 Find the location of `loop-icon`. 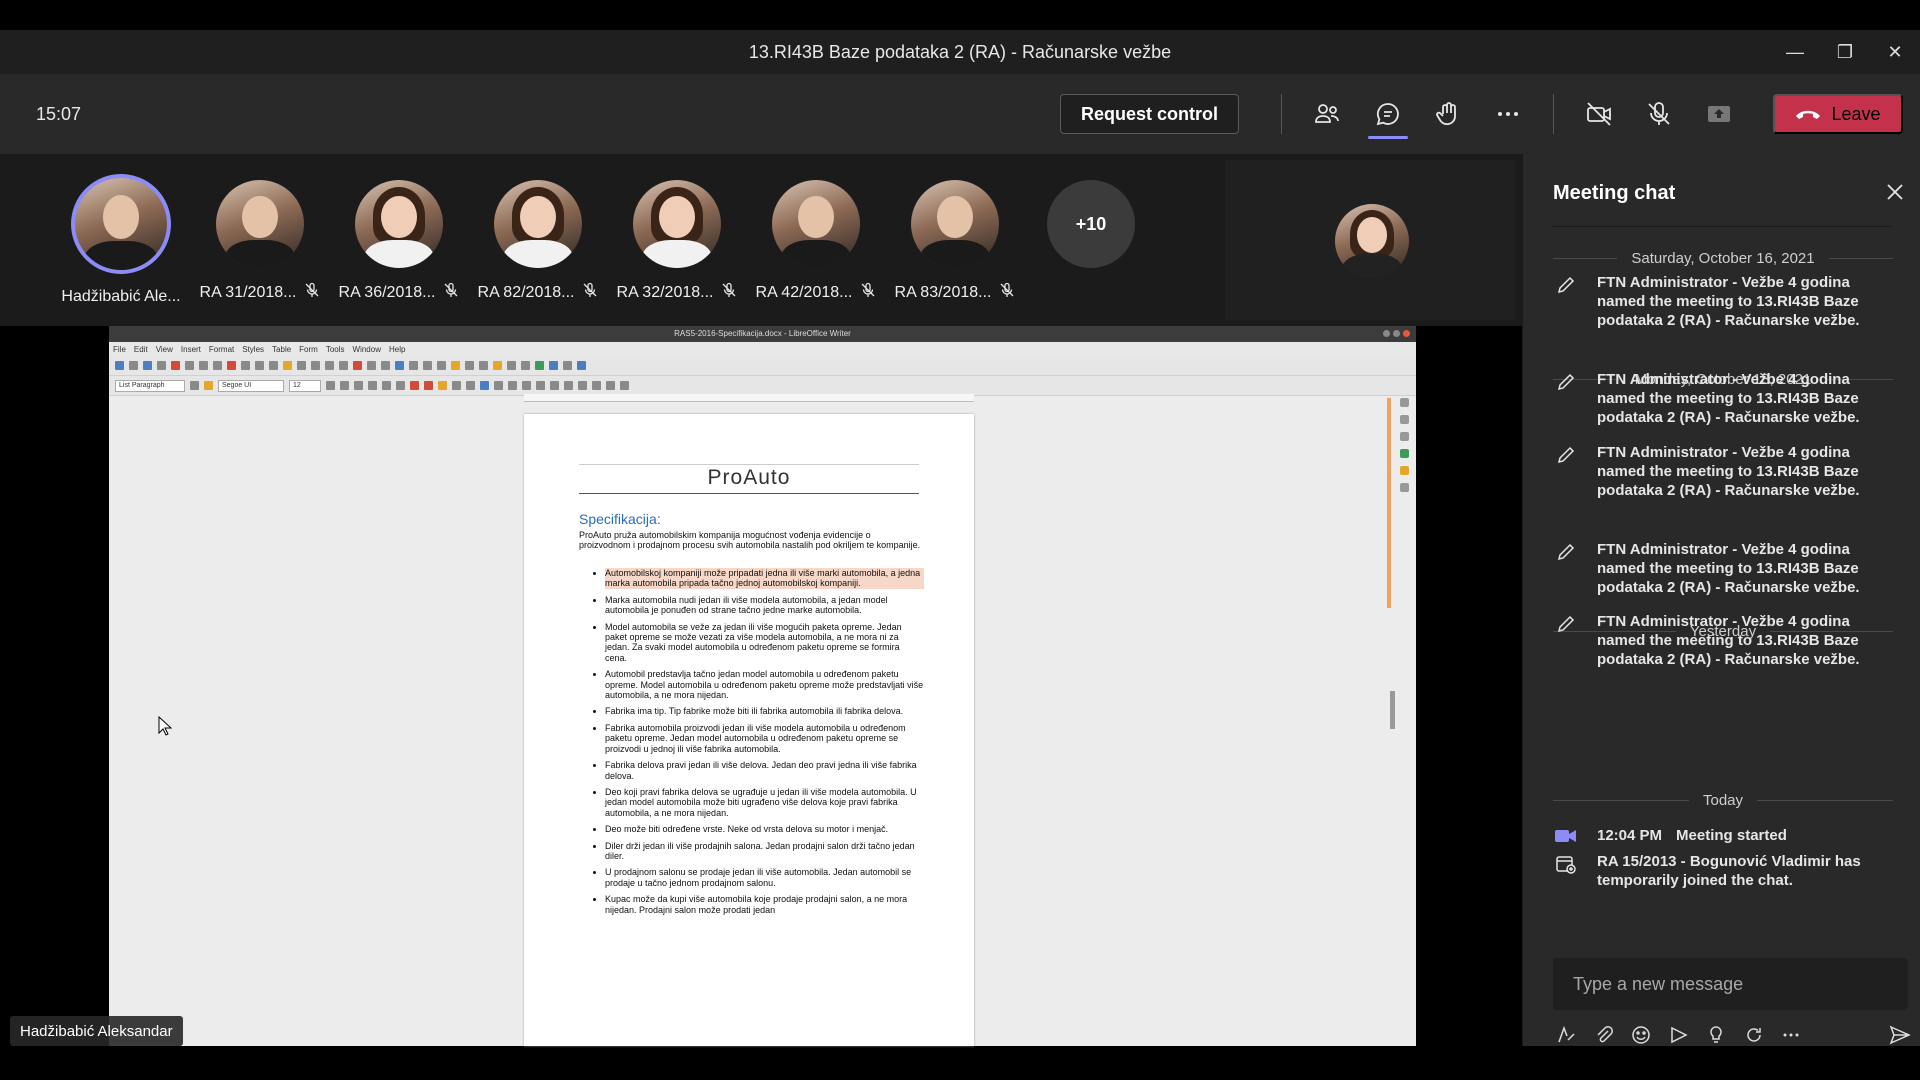

loop-icon is located at coordinates (1754, 1035).